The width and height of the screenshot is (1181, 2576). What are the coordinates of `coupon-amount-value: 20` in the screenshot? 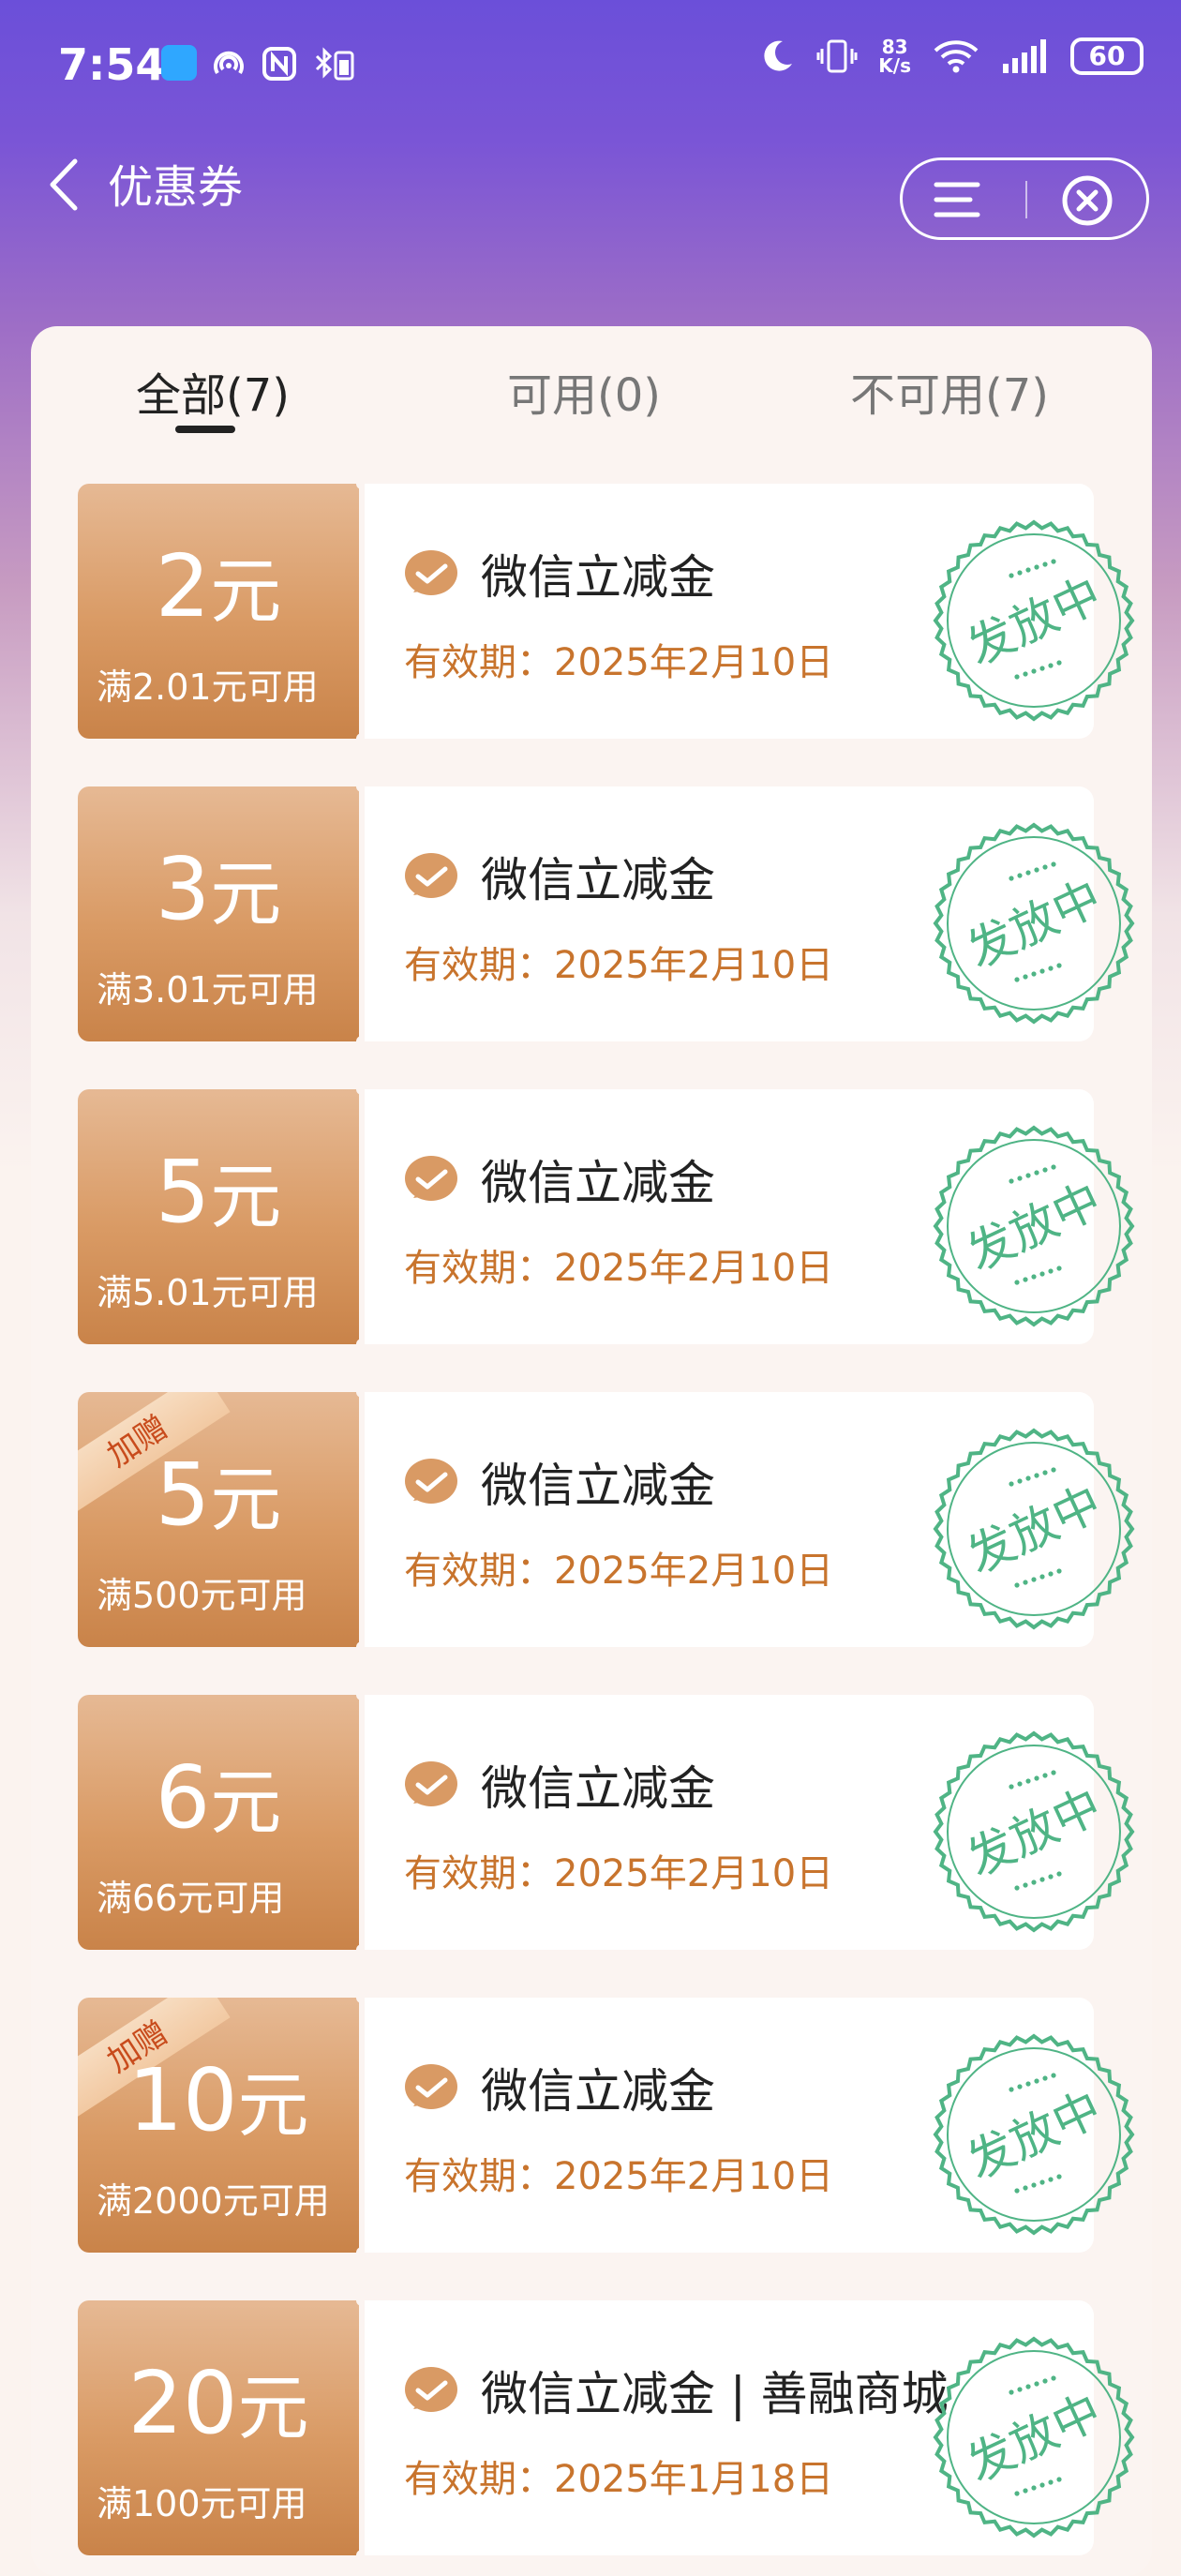 It's located at (182, 2403).